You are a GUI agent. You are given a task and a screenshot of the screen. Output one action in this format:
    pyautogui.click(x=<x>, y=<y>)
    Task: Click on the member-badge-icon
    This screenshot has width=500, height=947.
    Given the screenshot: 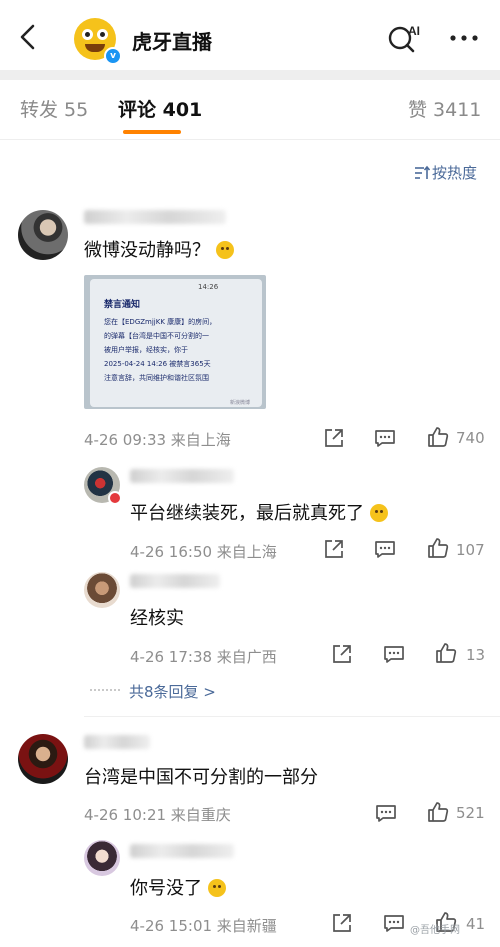 What is the action you would take?
    pyautogui.click(x=115, y=498)
    